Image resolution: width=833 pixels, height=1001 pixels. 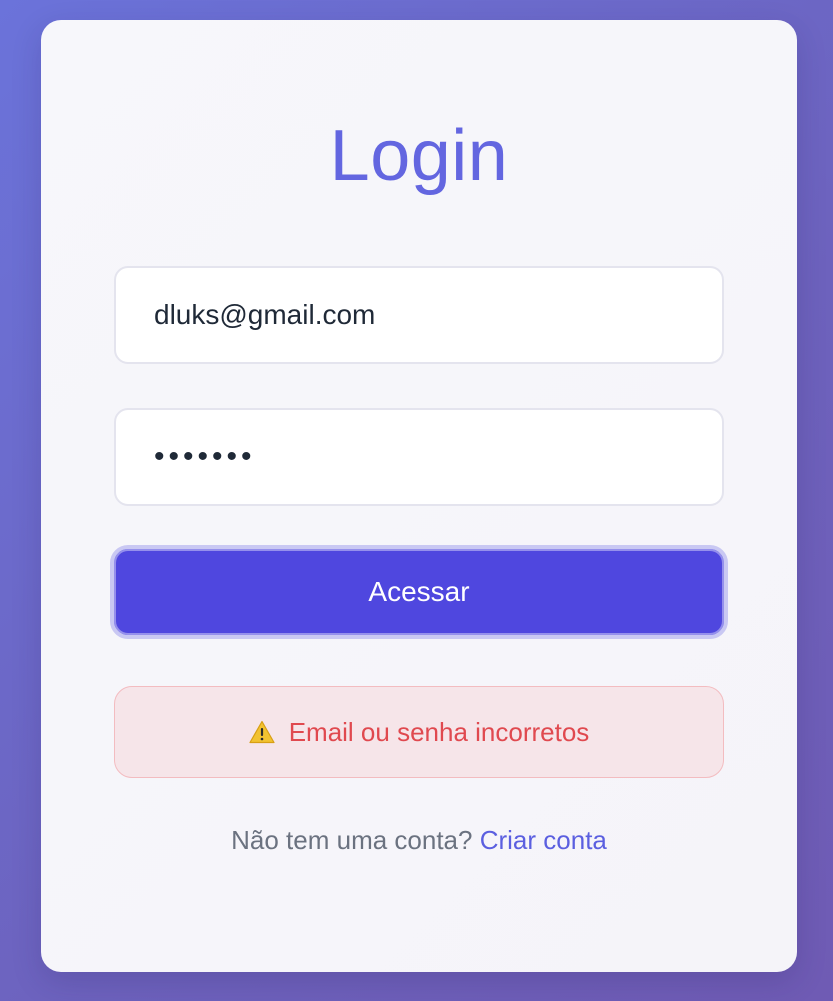 I want to click on error-alert: Email ou senha incorretos, so click(x=419, y=732).